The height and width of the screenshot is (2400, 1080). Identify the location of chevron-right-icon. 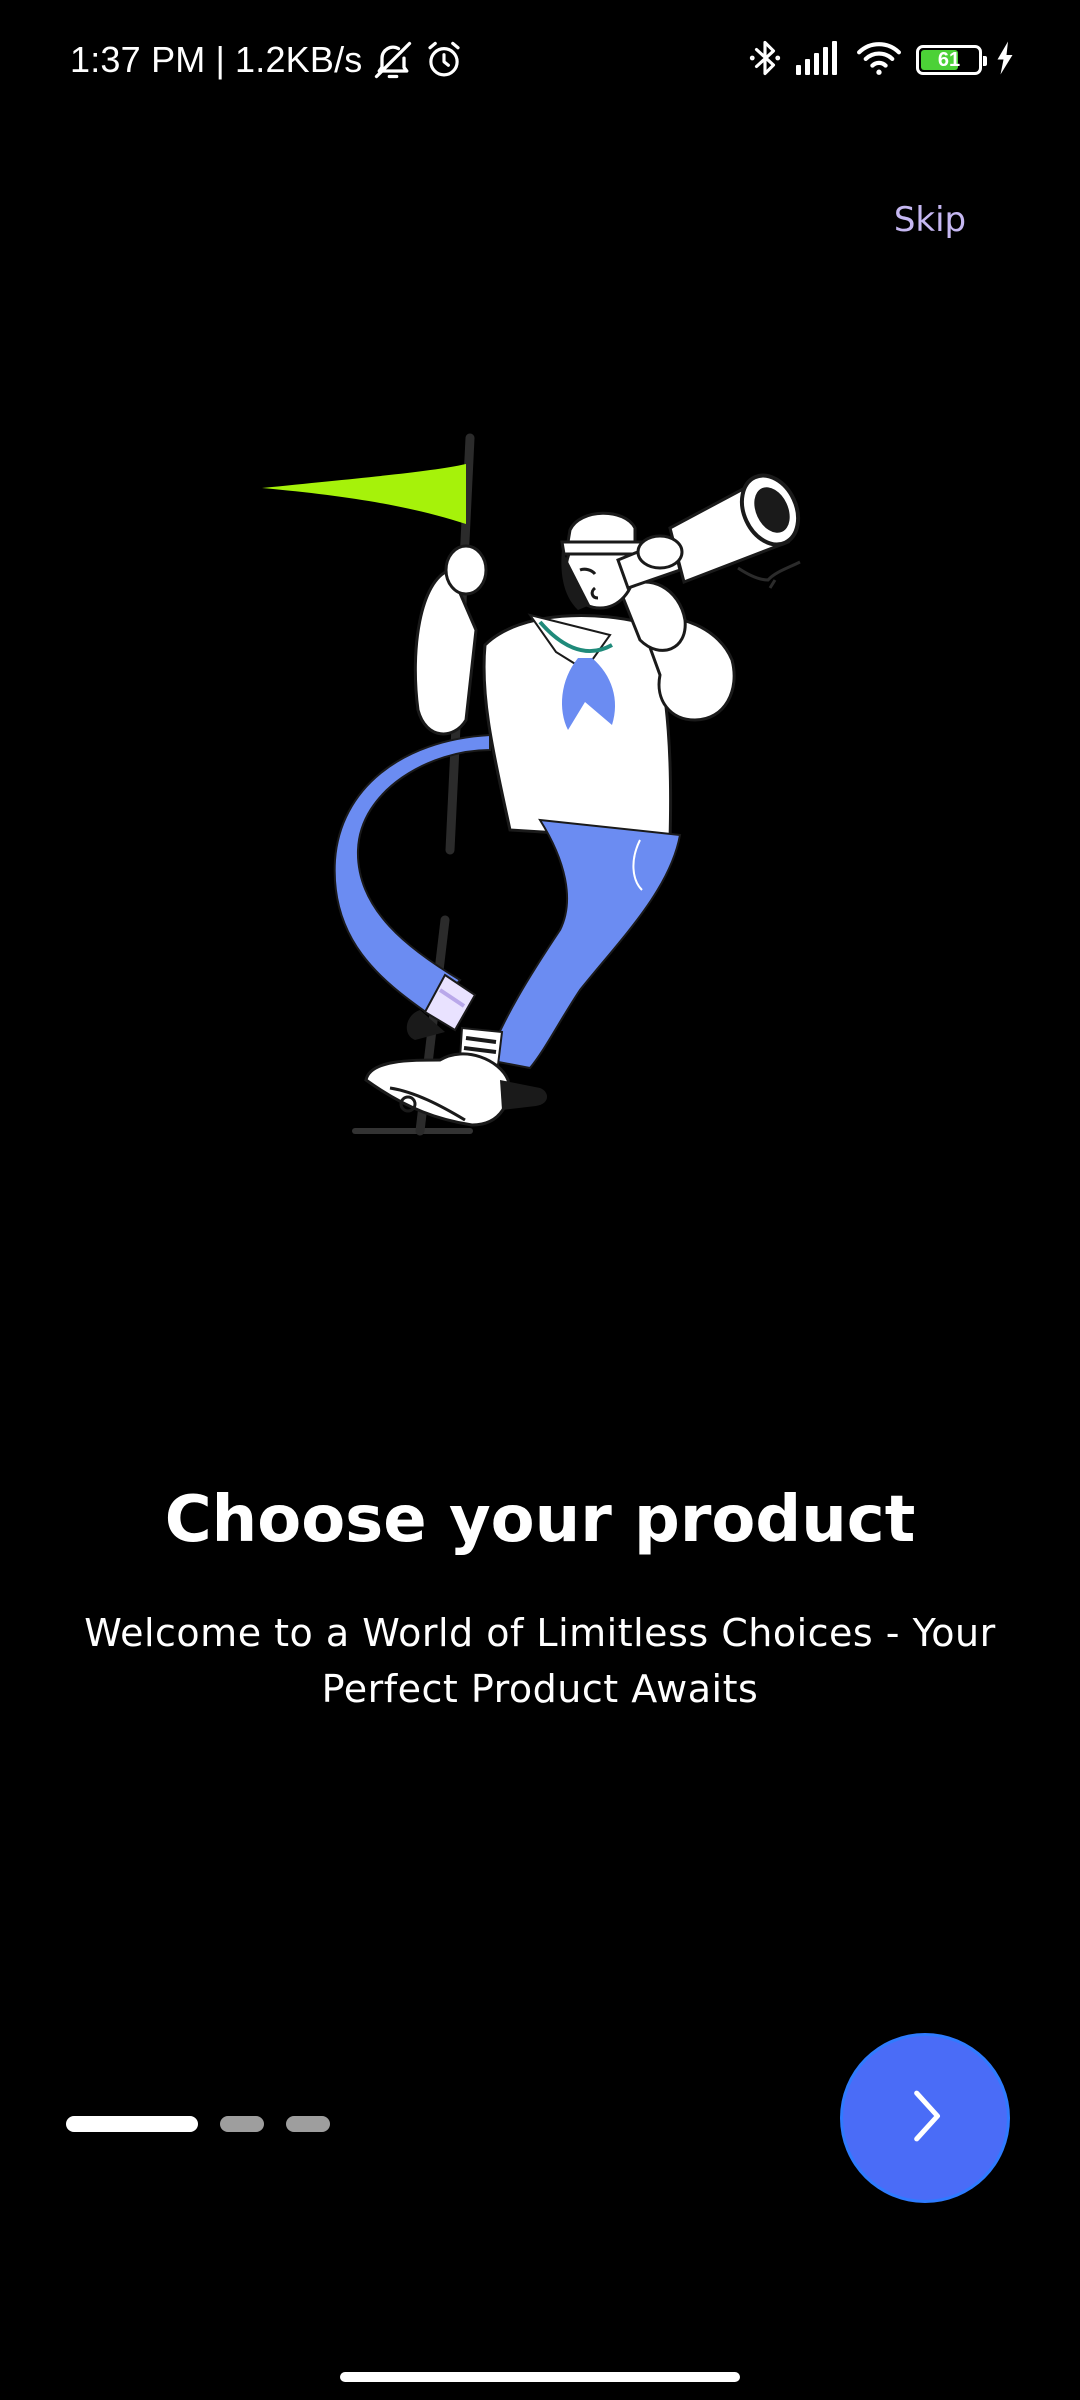
(925, 2118).